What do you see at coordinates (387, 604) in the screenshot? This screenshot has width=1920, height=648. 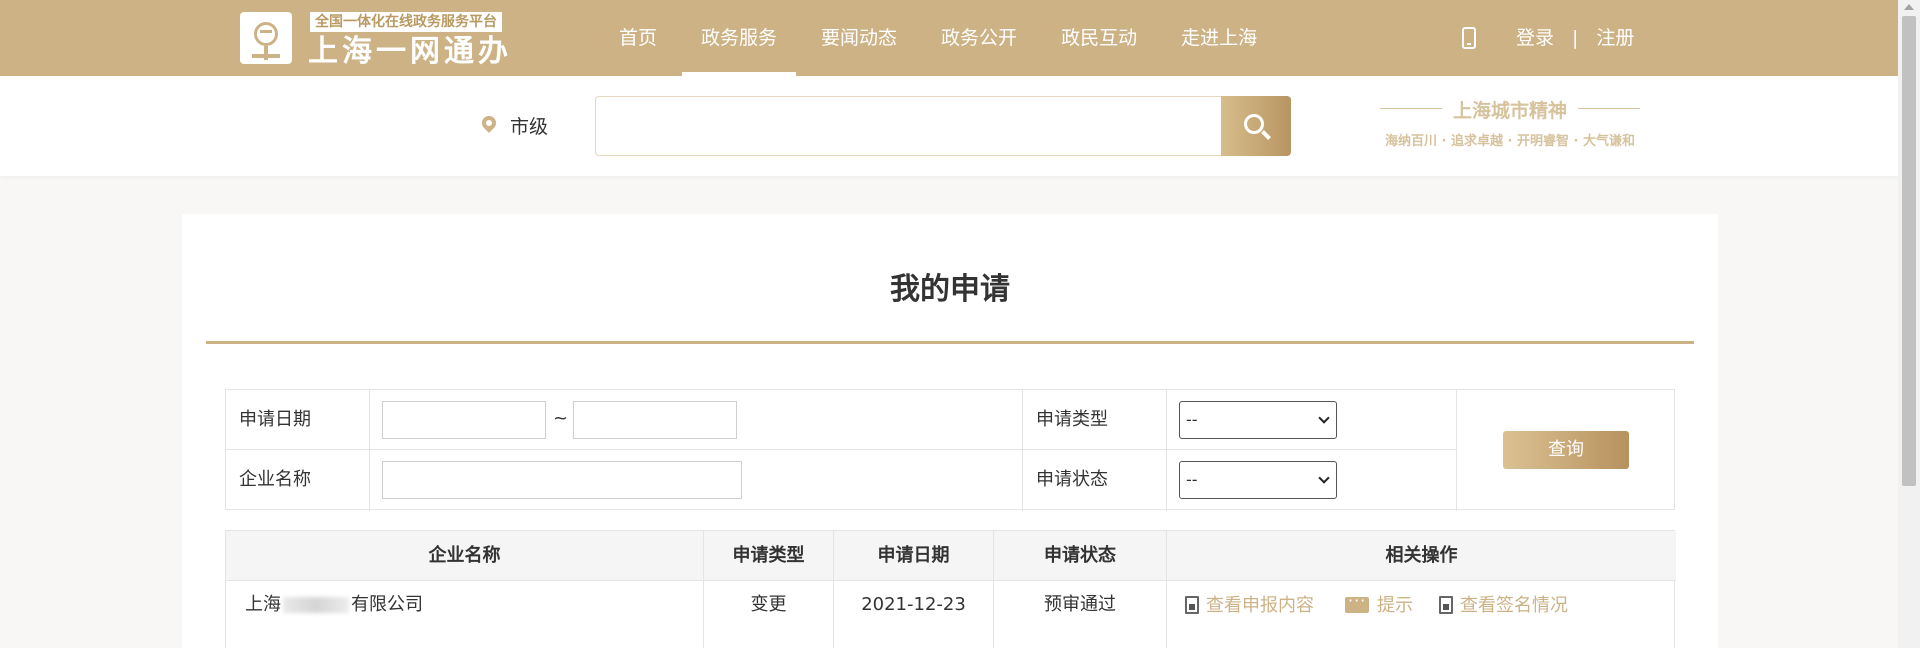 I see `company-name-suffix: 有限公司` at bounding box center [387, 604].